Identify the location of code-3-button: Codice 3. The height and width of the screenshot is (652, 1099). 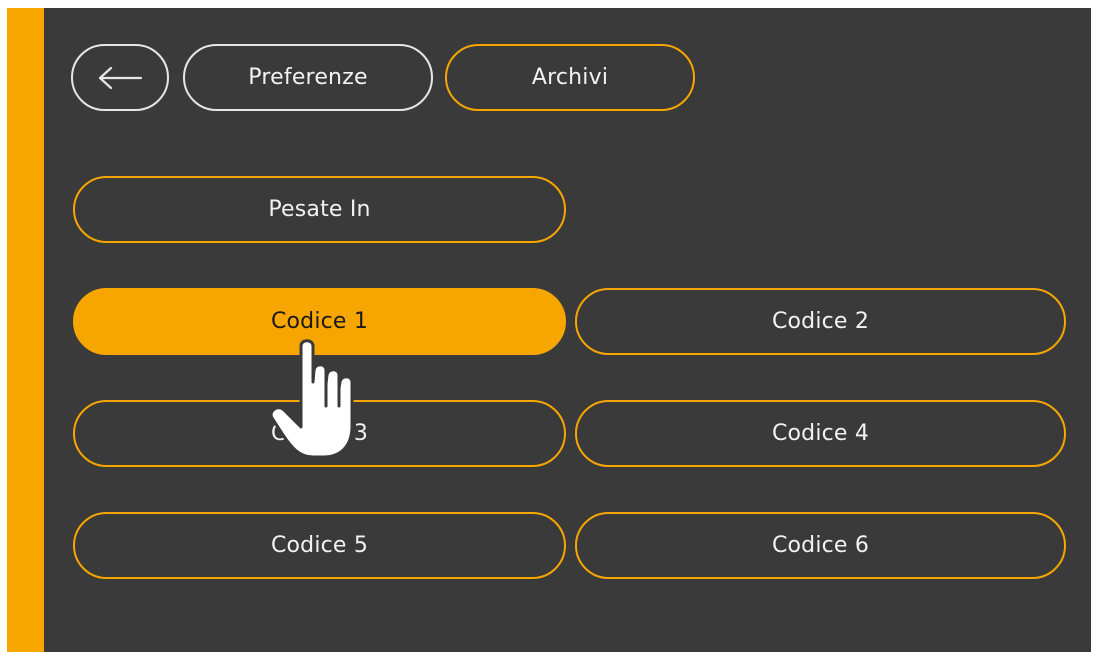
(319, 433).